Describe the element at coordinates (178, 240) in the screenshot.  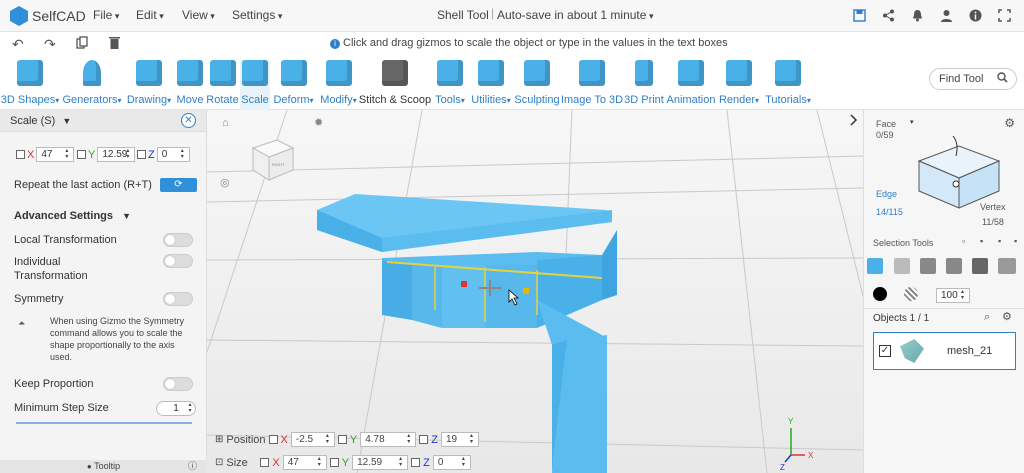
I see `local-transformation-toggle` at that location.